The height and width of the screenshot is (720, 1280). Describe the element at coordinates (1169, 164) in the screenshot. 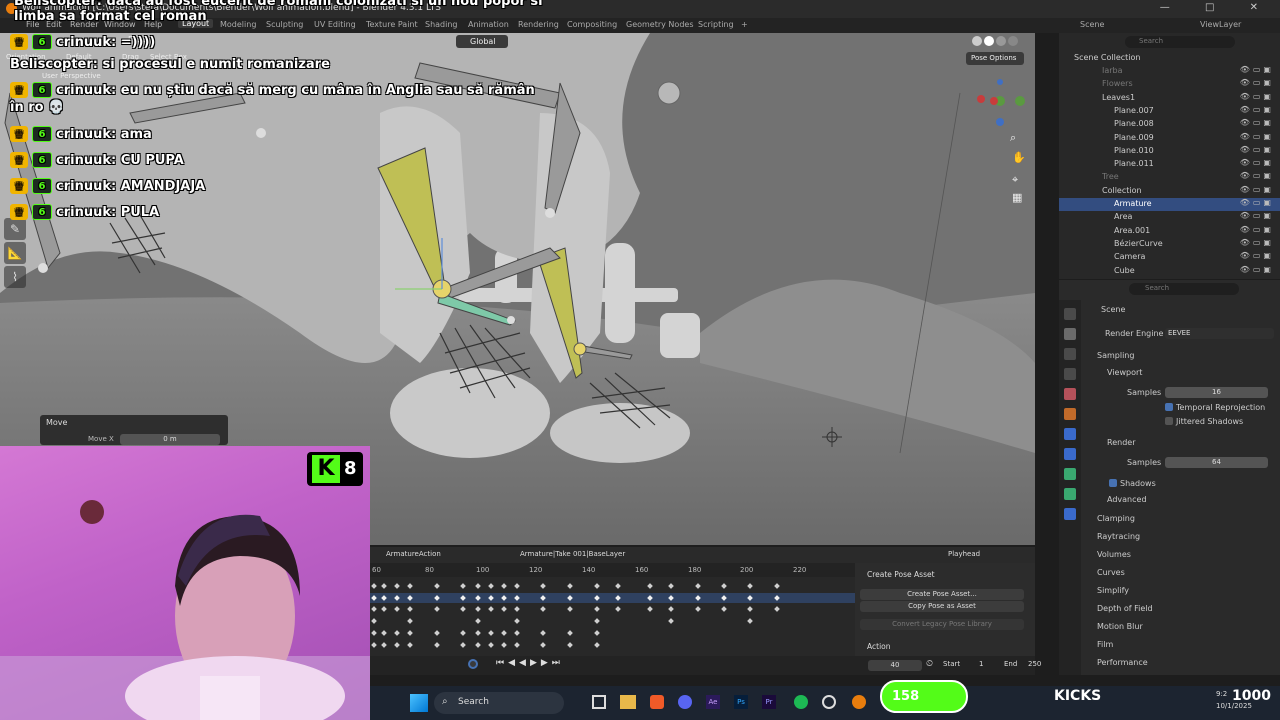

I see `outliner-row: Plane.011 👁▭▣` at that location.